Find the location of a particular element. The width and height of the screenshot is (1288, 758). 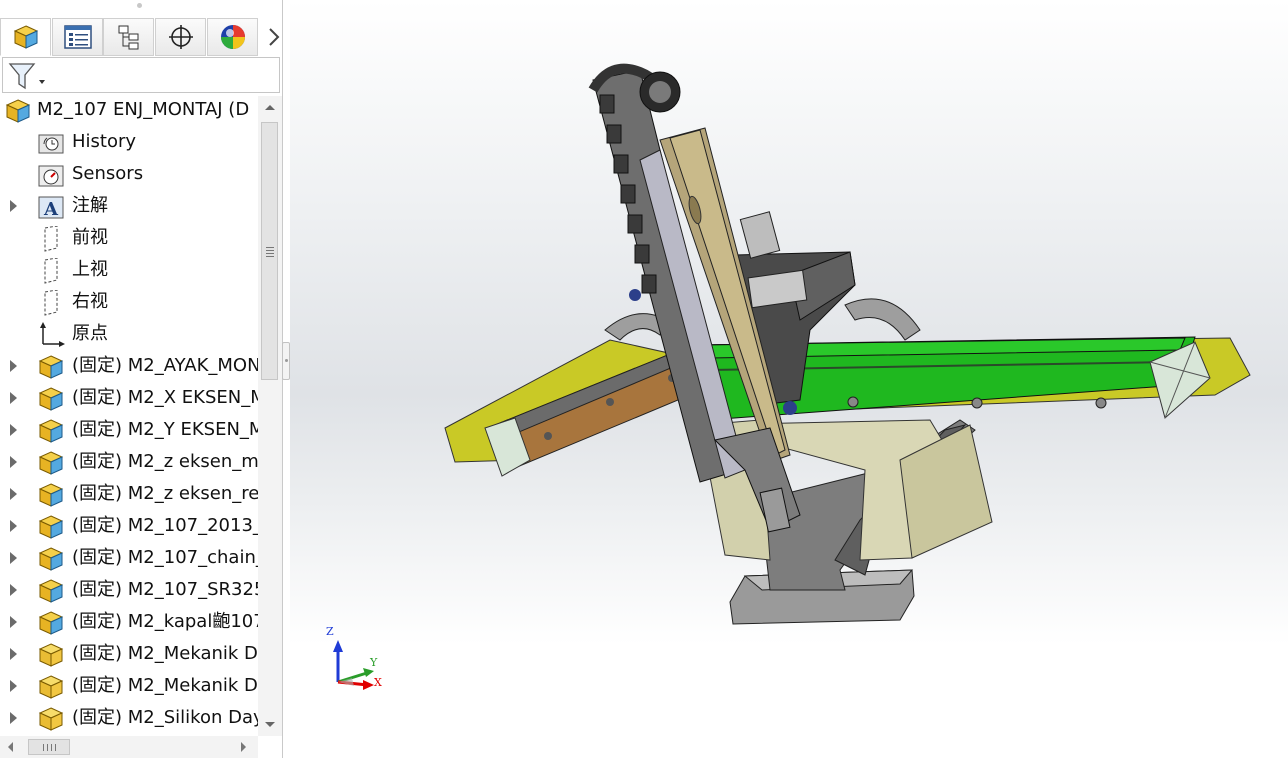

tree-item: (固定) M2_X EKSEN_M is located at coordinates (129, 398).